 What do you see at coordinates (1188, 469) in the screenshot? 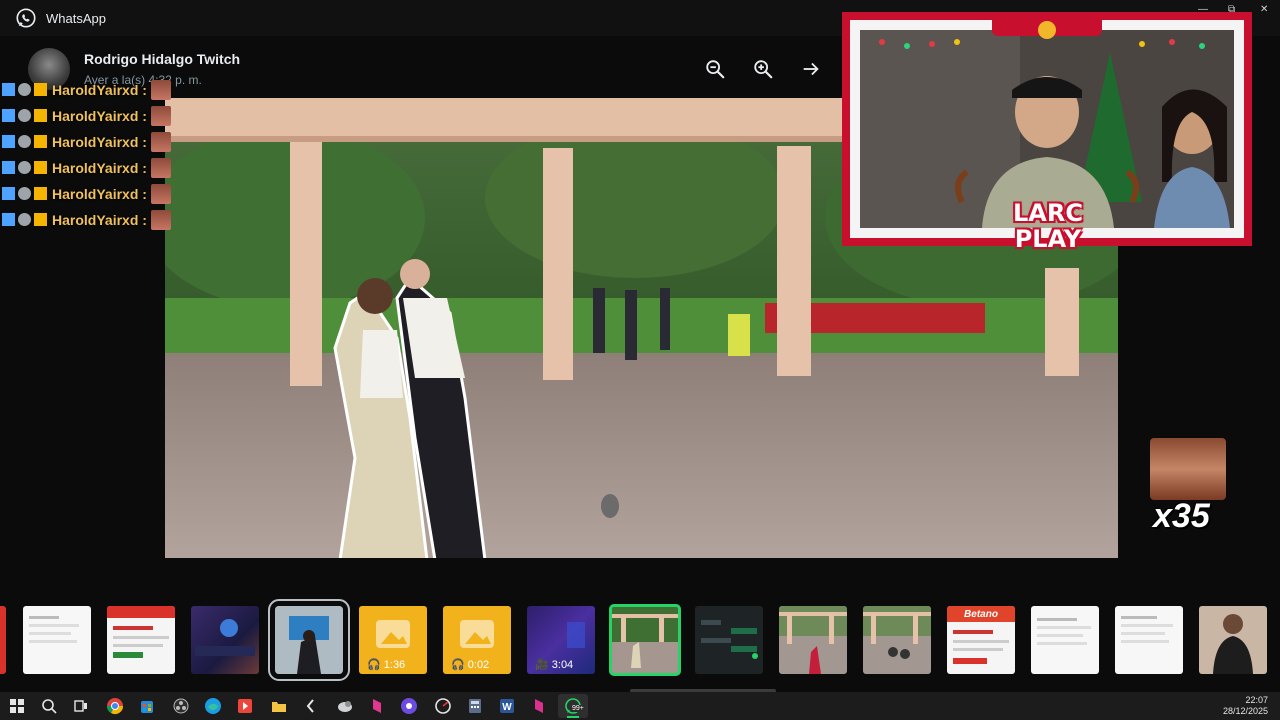
I see `emote-combo-icon` at bounding box center [1188, 469].